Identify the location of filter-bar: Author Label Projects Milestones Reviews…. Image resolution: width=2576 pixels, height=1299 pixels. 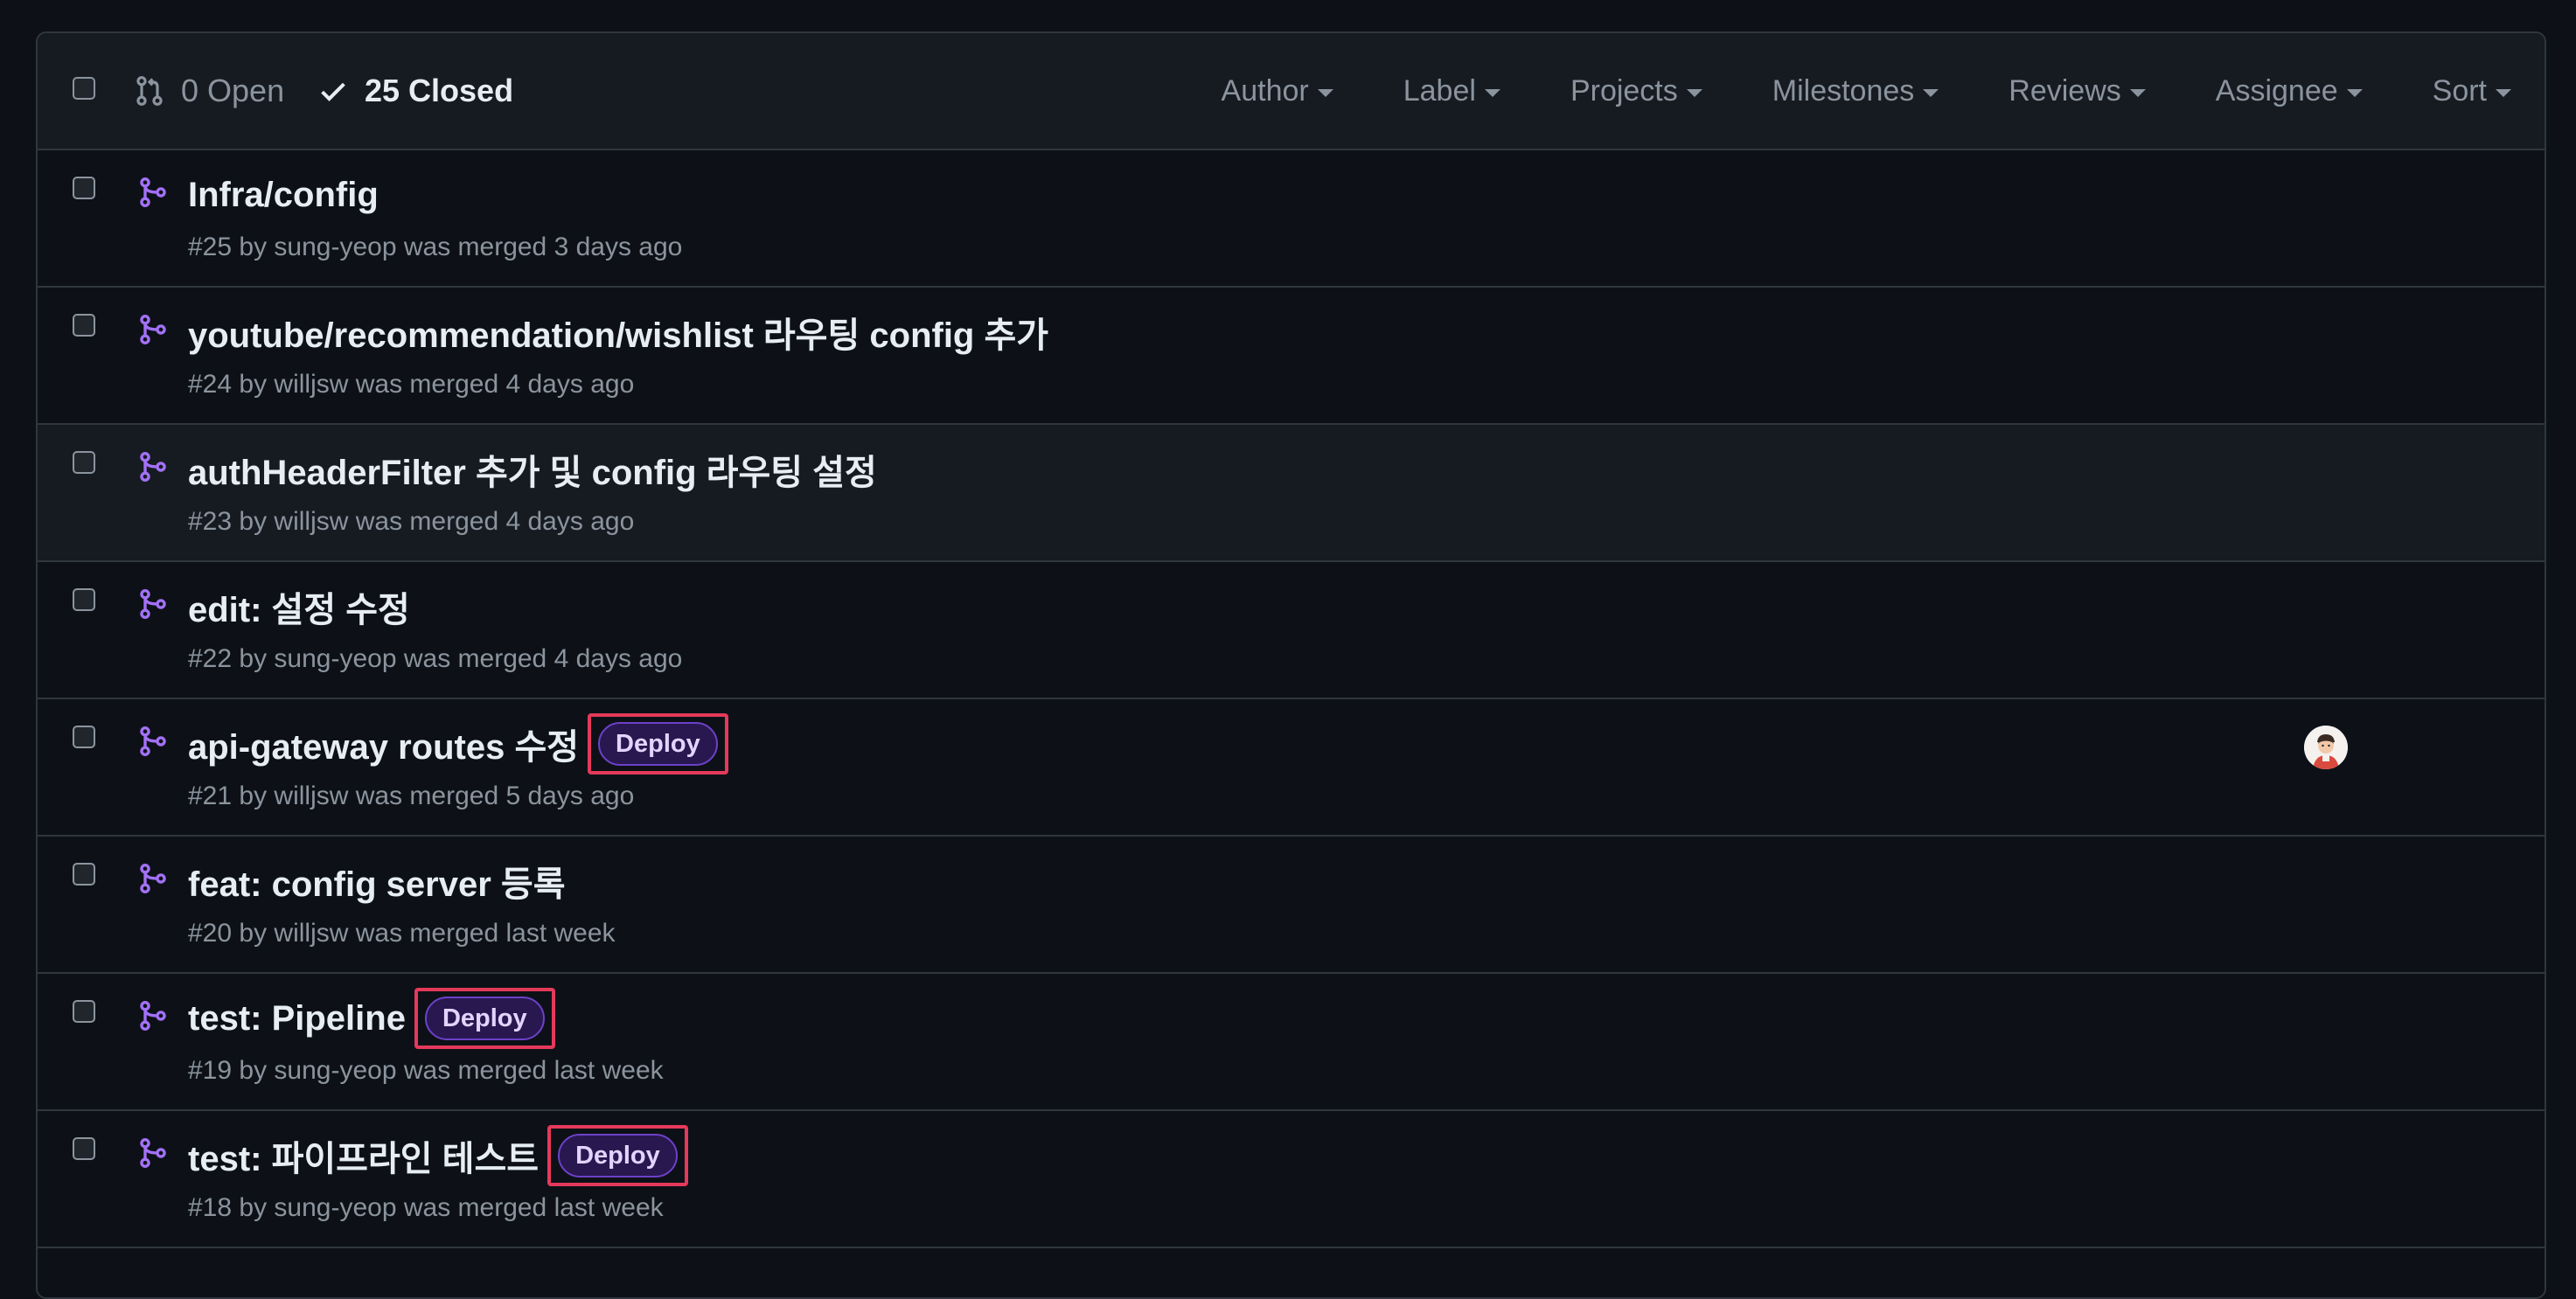
(1866, 91).